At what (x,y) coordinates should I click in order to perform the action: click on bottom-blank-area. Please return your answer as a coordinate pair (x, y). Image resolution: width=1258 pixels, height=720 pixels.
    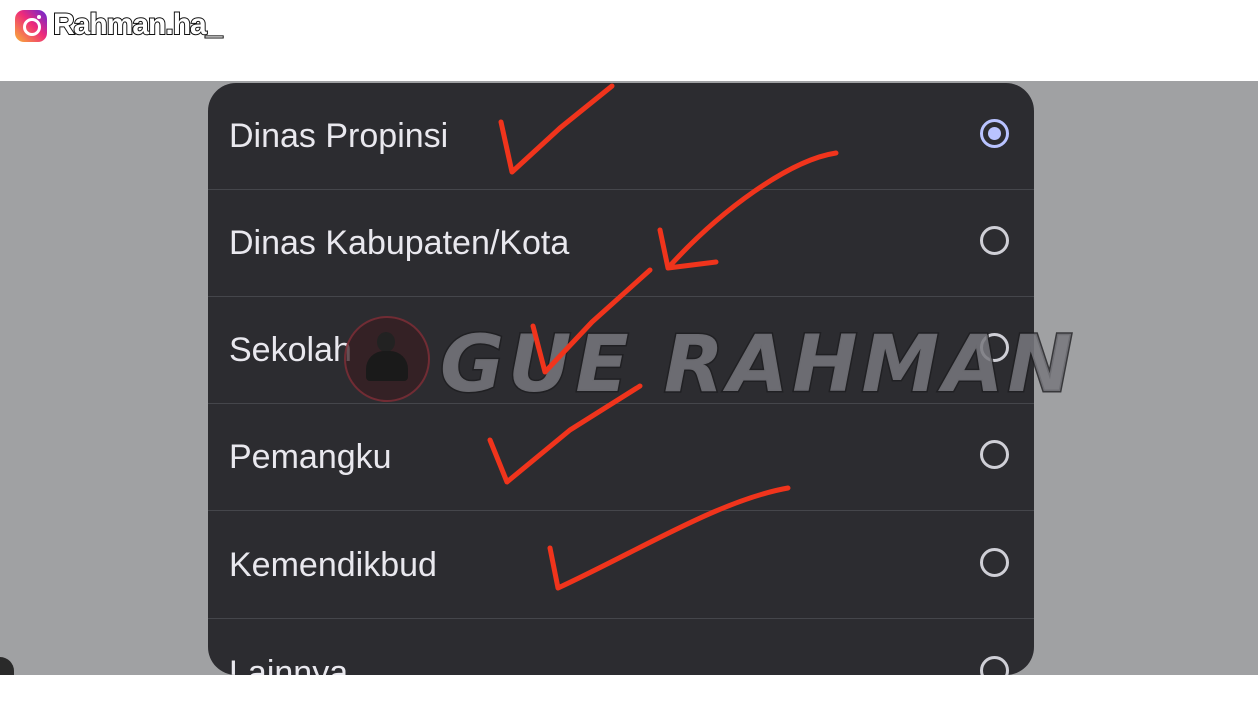
    Looking at the image, I should click on (629, 697).